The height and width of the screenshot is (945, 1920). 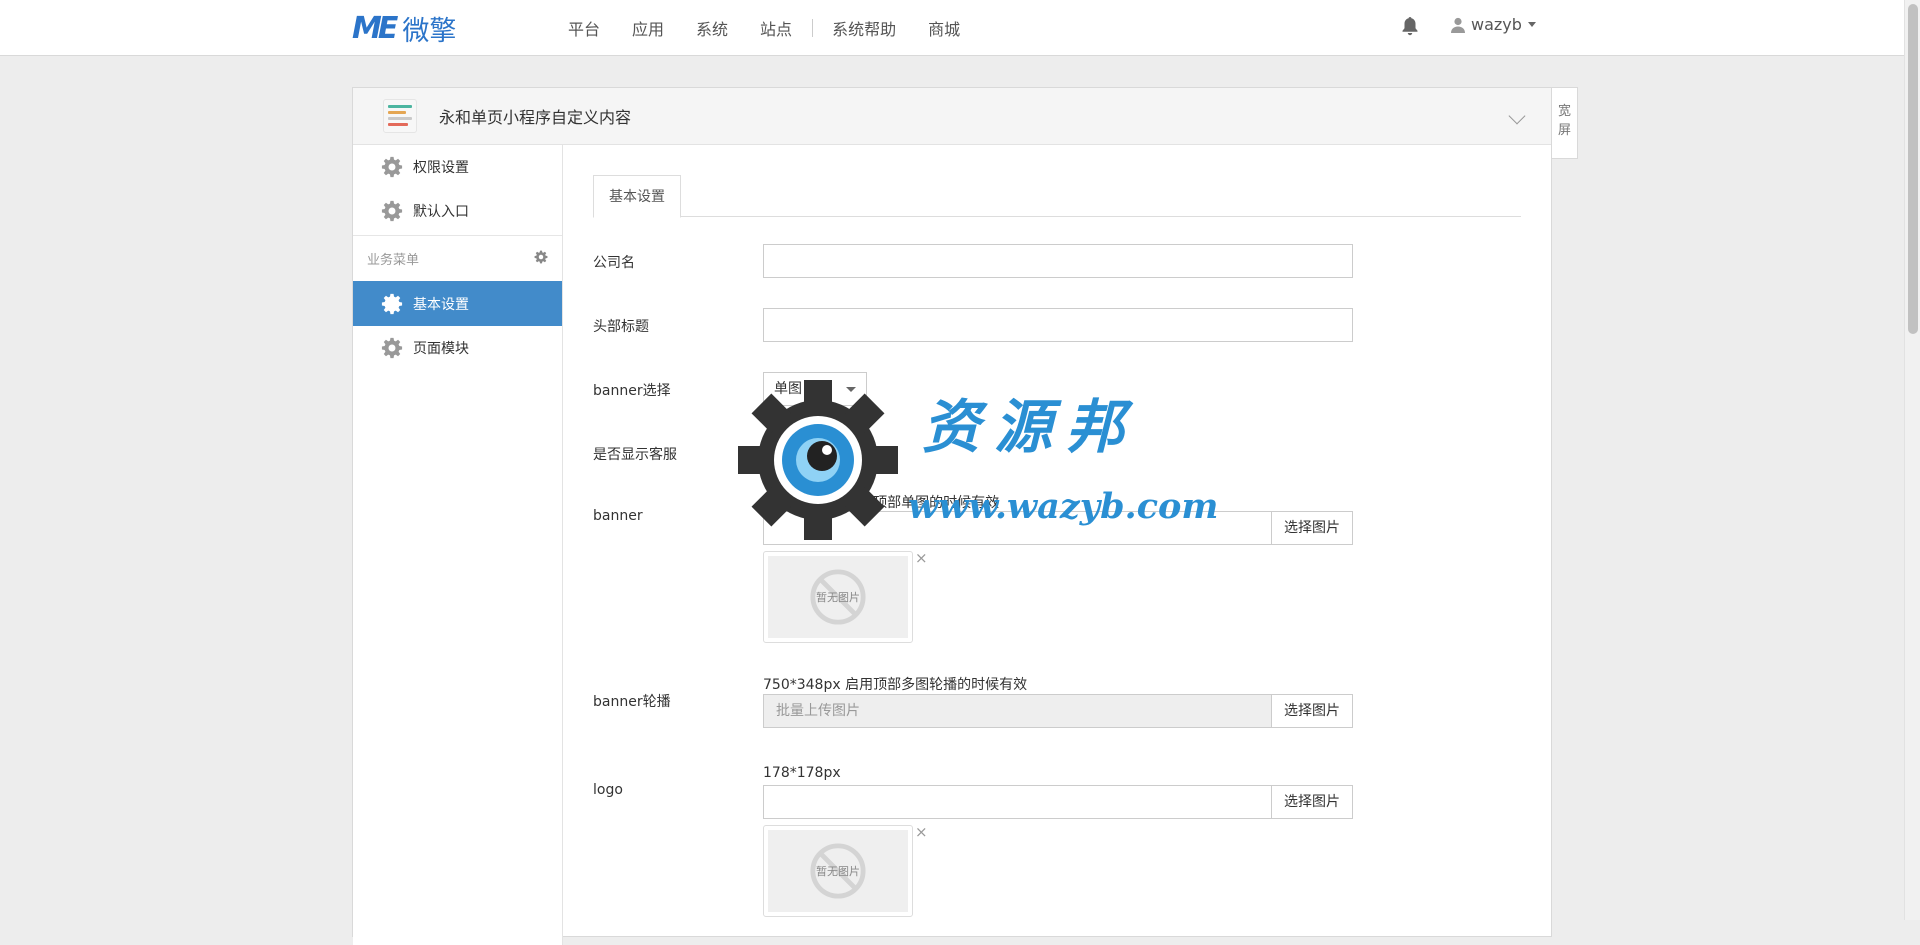 I want to click on nav-help: 系统帮助, so click(x=864, y=28).